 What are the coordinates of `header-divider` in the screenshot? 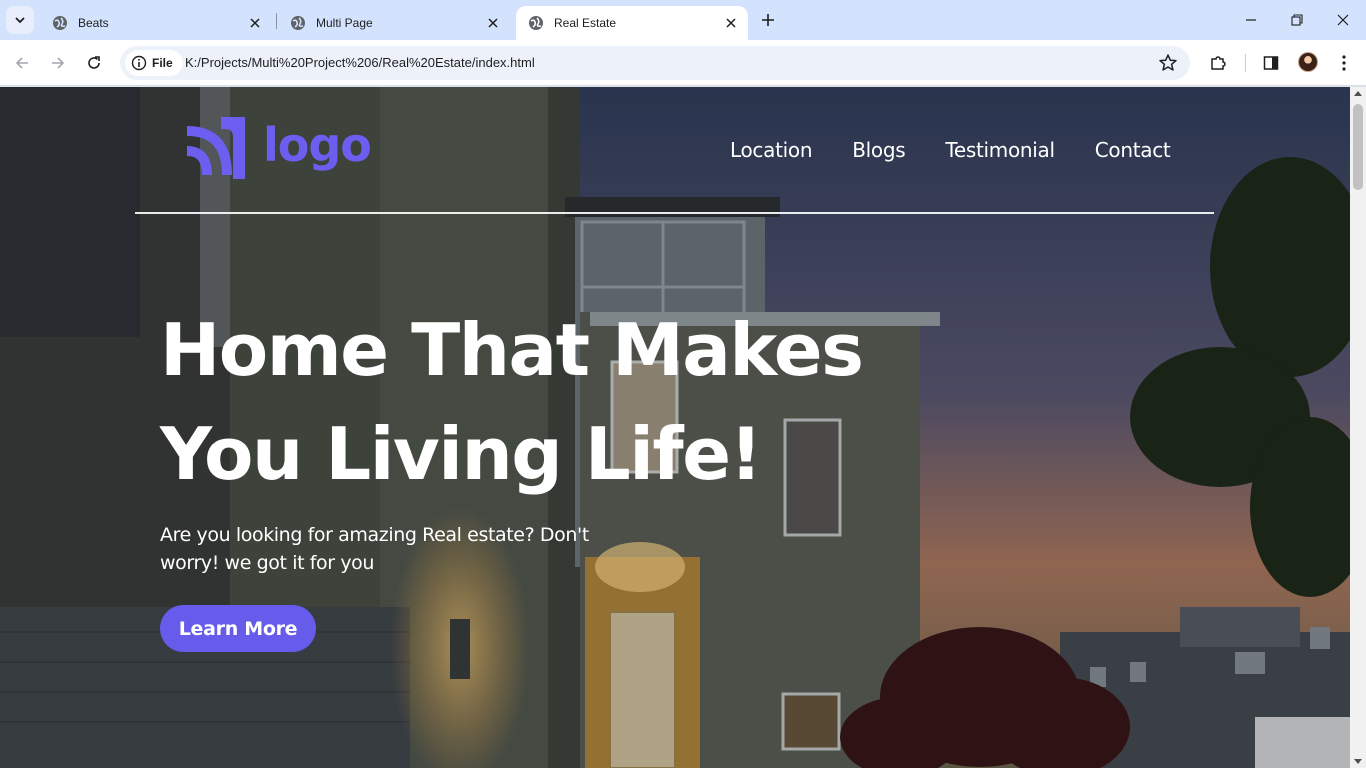 It's located at (674, 213).